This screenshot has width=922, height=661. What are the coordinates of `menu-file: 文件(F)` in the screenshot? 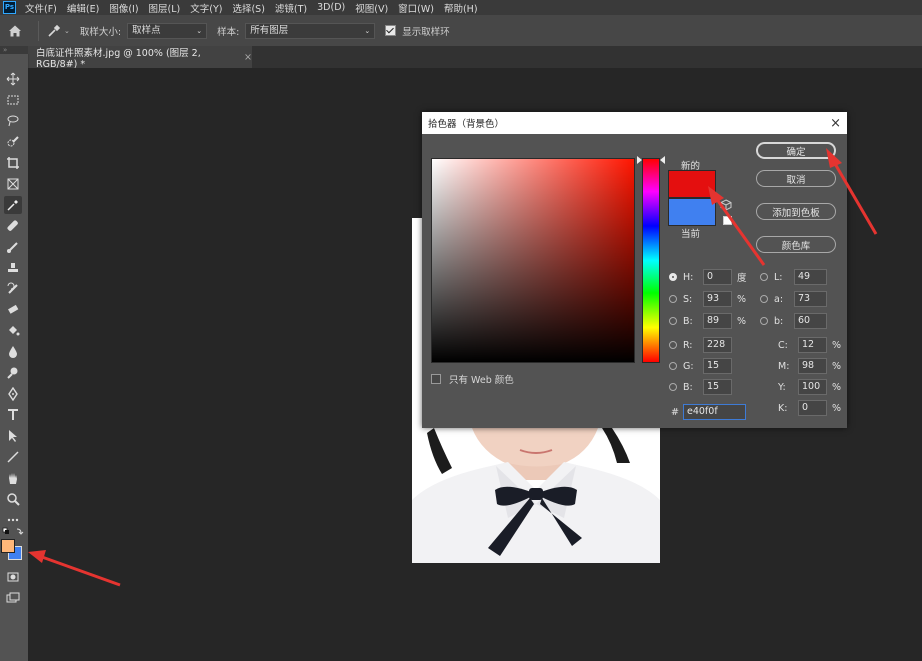 It's located at (41, 8).